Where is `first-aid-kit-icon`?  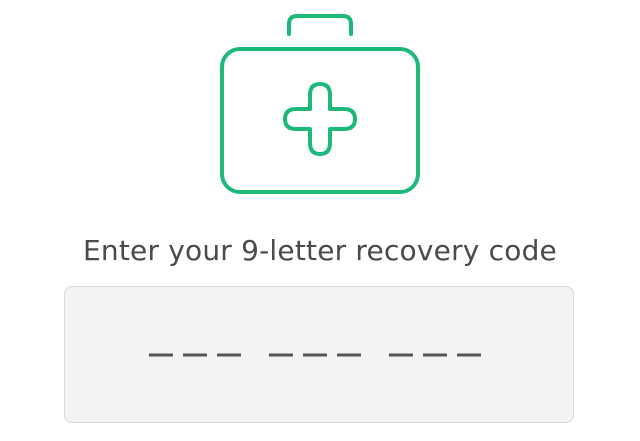 first-aid-kit-icon is located at coordinates (320, 104).